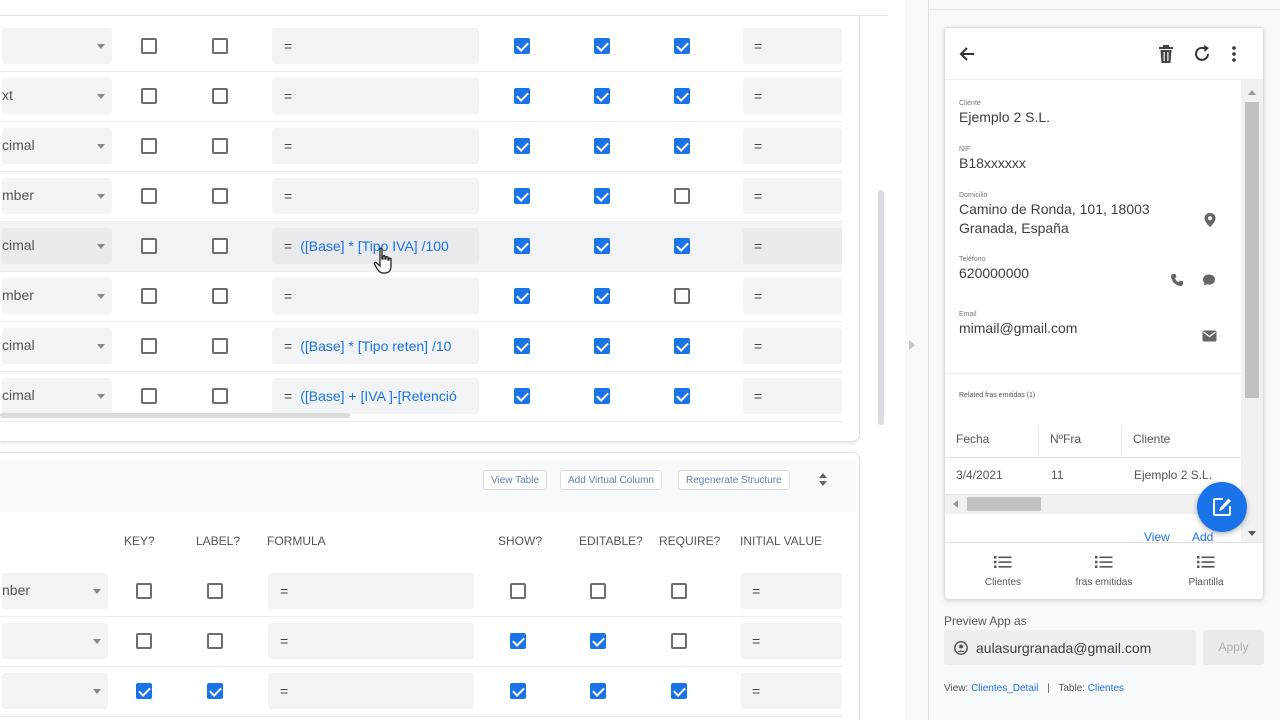 This screenshot has width=1280, height=720. Describe the element at coordinates (1202, 54) in the screenshot. I see `refresh-icon` at that location.